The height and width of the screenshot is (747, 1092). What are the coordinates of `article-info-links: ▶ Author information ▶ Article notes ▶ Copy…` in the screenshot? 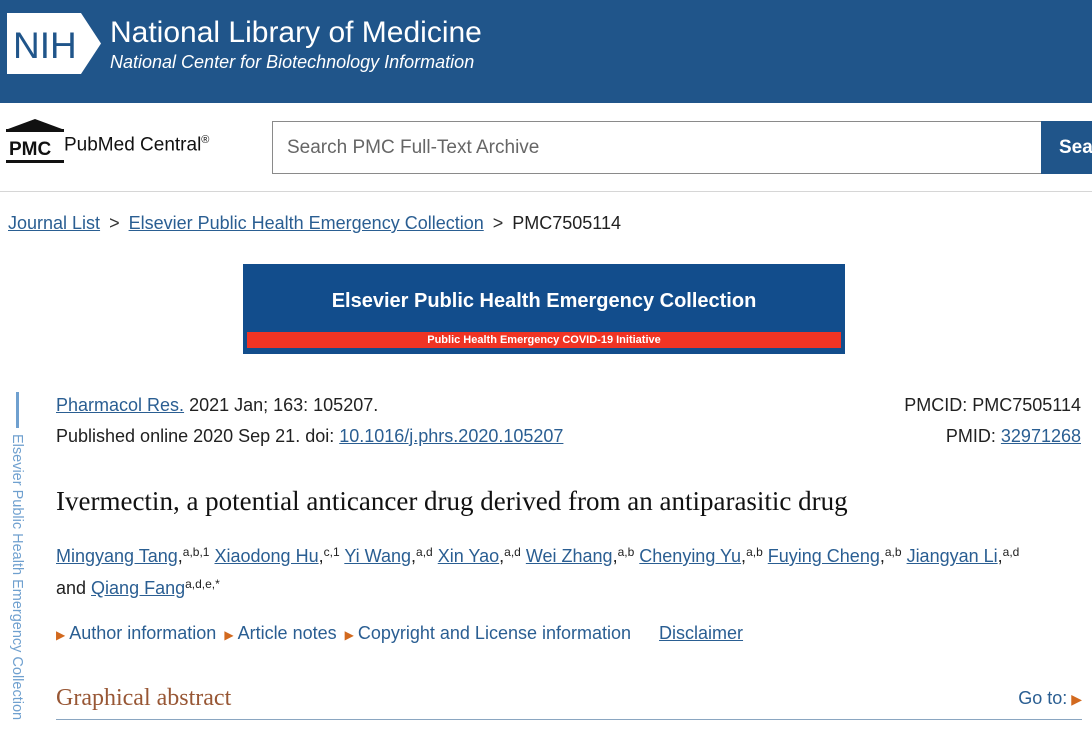 It's located at (399, 633).